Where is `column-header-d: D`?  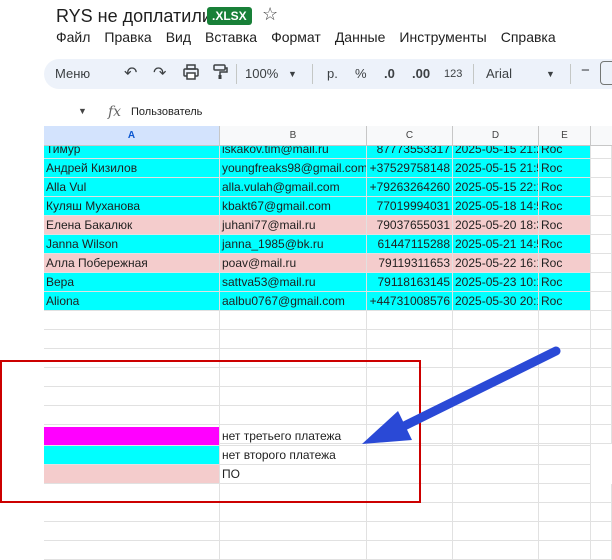 column-header-d: D is located at coordinates (496, 136).